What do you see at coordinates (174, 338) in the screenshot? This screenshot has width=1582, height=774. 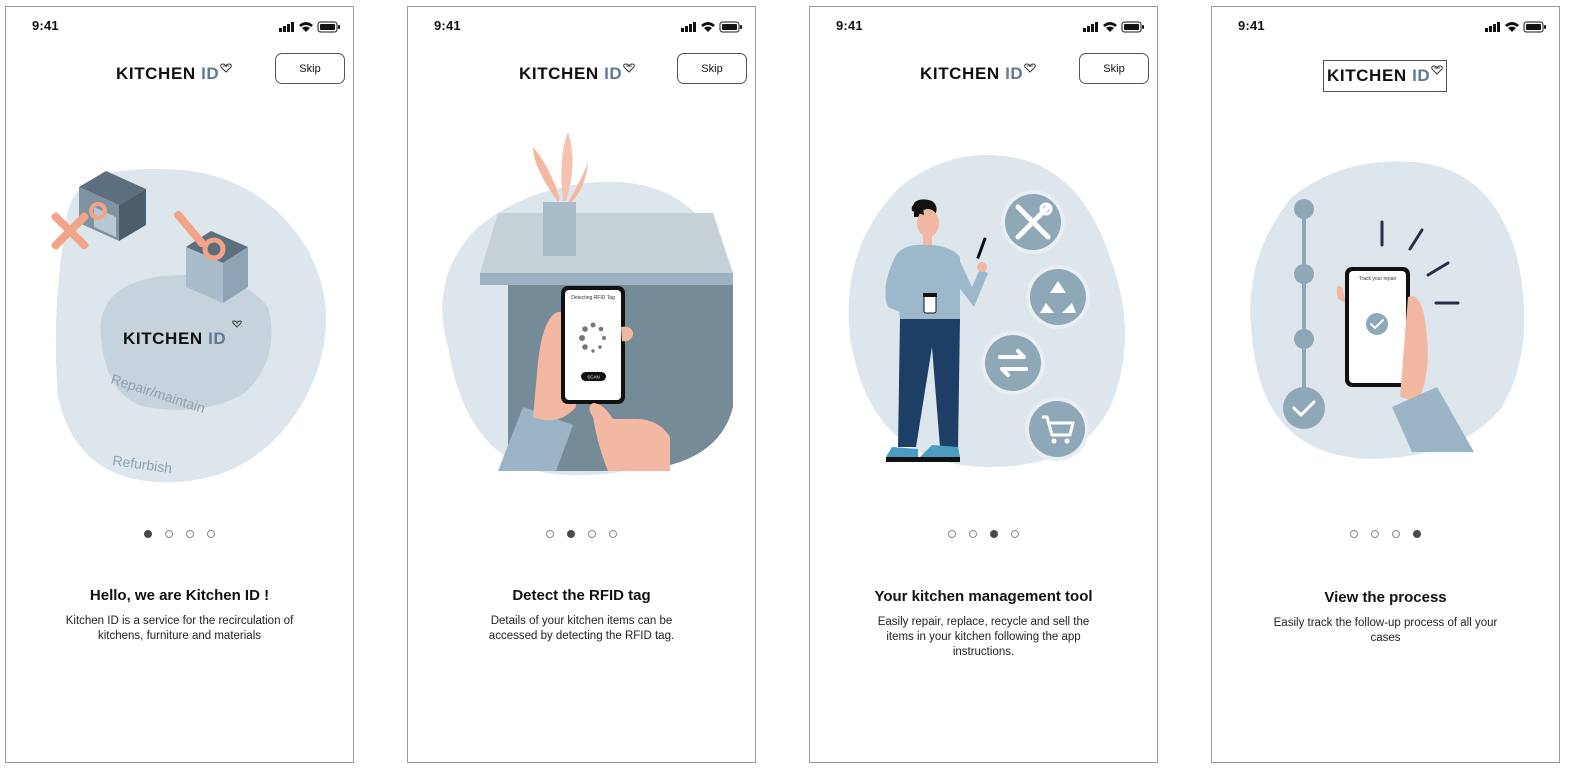 I see `illustration-logo-text: KITCHEN ID` at bounding box center [174, 338].